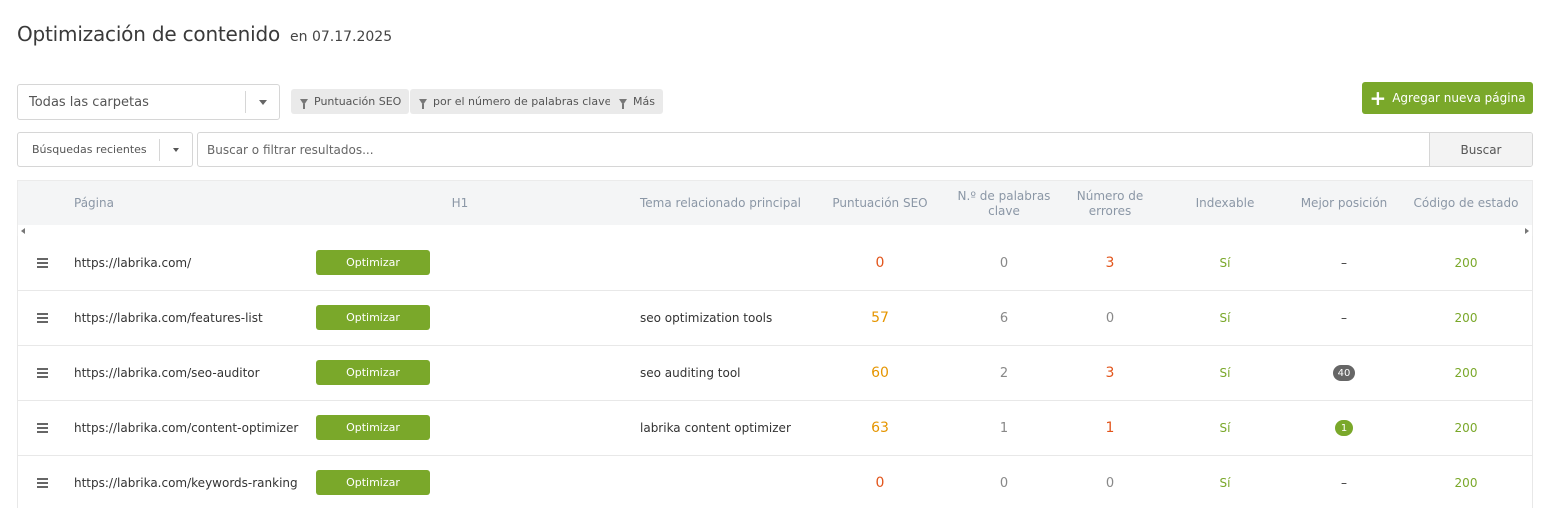 This screenshot has width=1549, height=508. Describe the element at coordinates (168, 318) in the screenshot. I see `page-url: https://labrika.com/features-list` at that location.